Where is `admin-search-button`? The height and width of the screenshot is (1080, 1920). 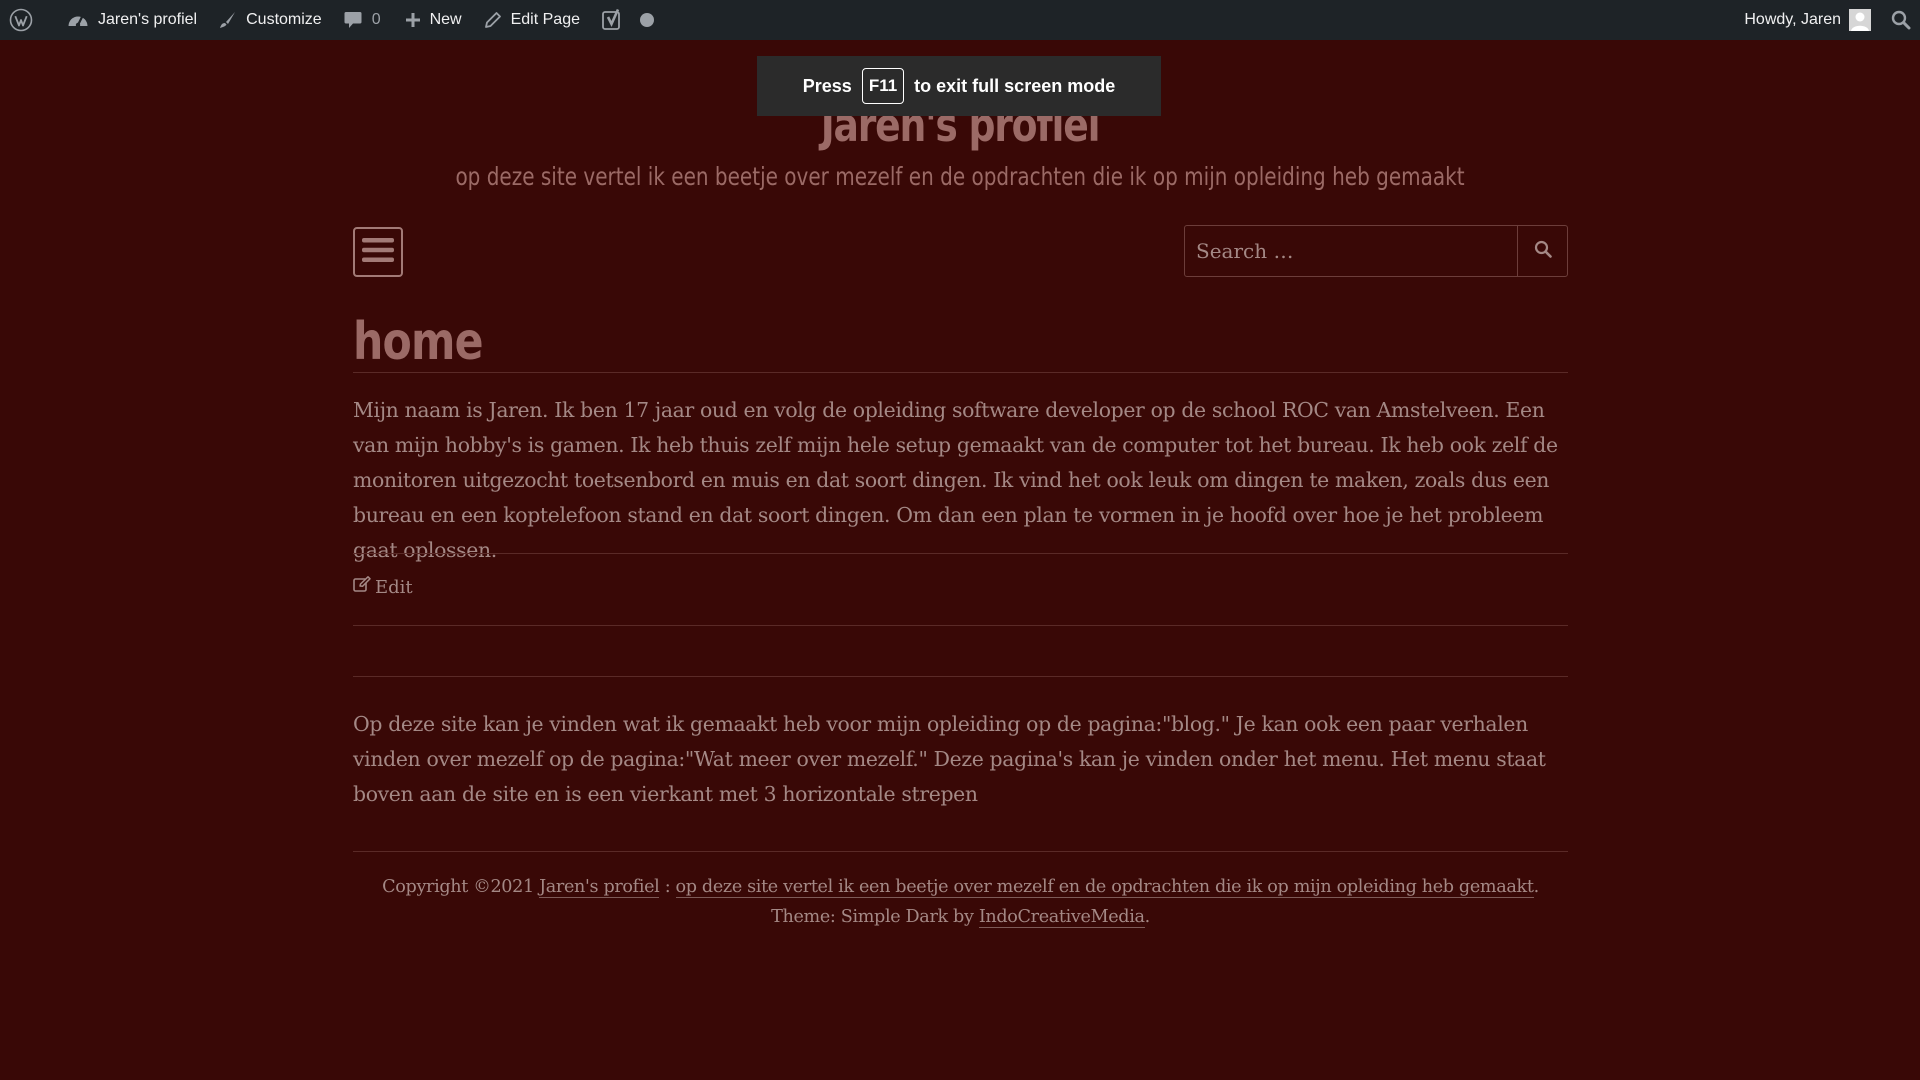 admin-search-button is located at coordinates (1900, 20).